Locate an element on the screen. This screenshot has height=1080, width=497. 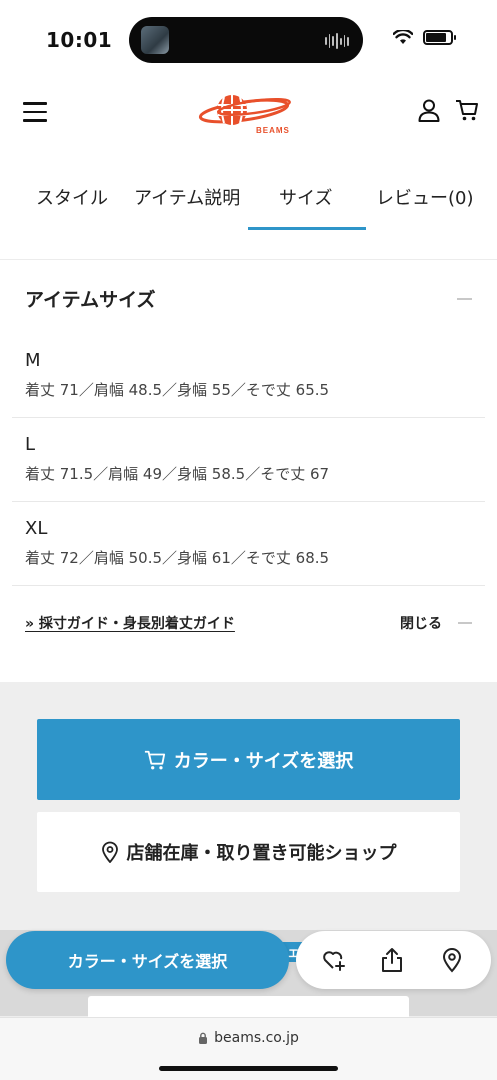
size-row: L 着丈 71.5／肩幅 49／身幅 58.5／そで丈 67 is located at coordinates (248, 460).